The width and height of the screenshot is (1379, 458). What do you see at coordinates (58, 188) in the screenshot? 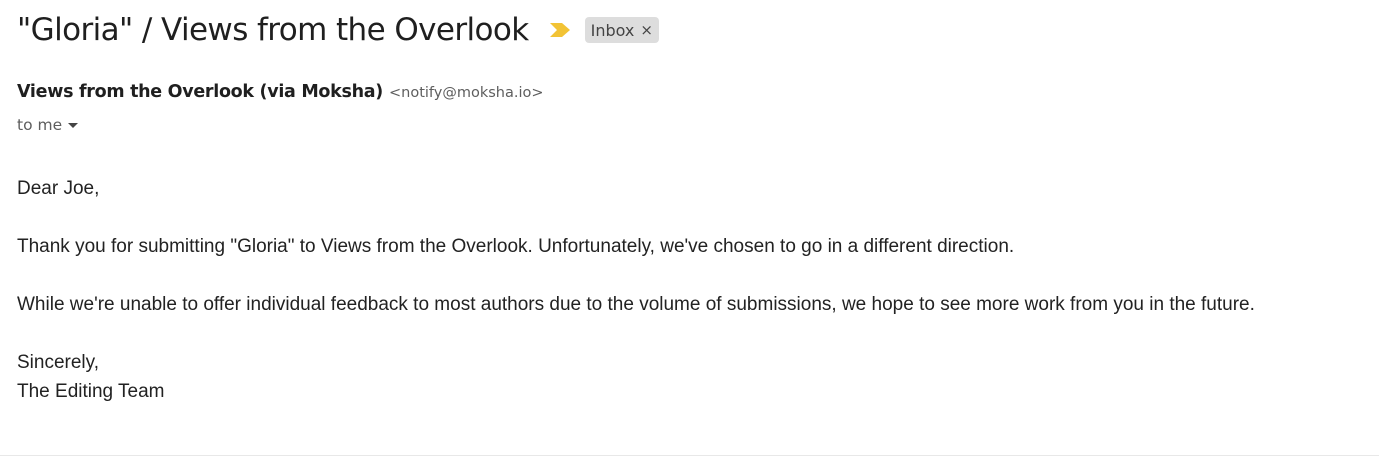
I see `body-greeting: Dear Joe,` at bounding box center [58, 188].